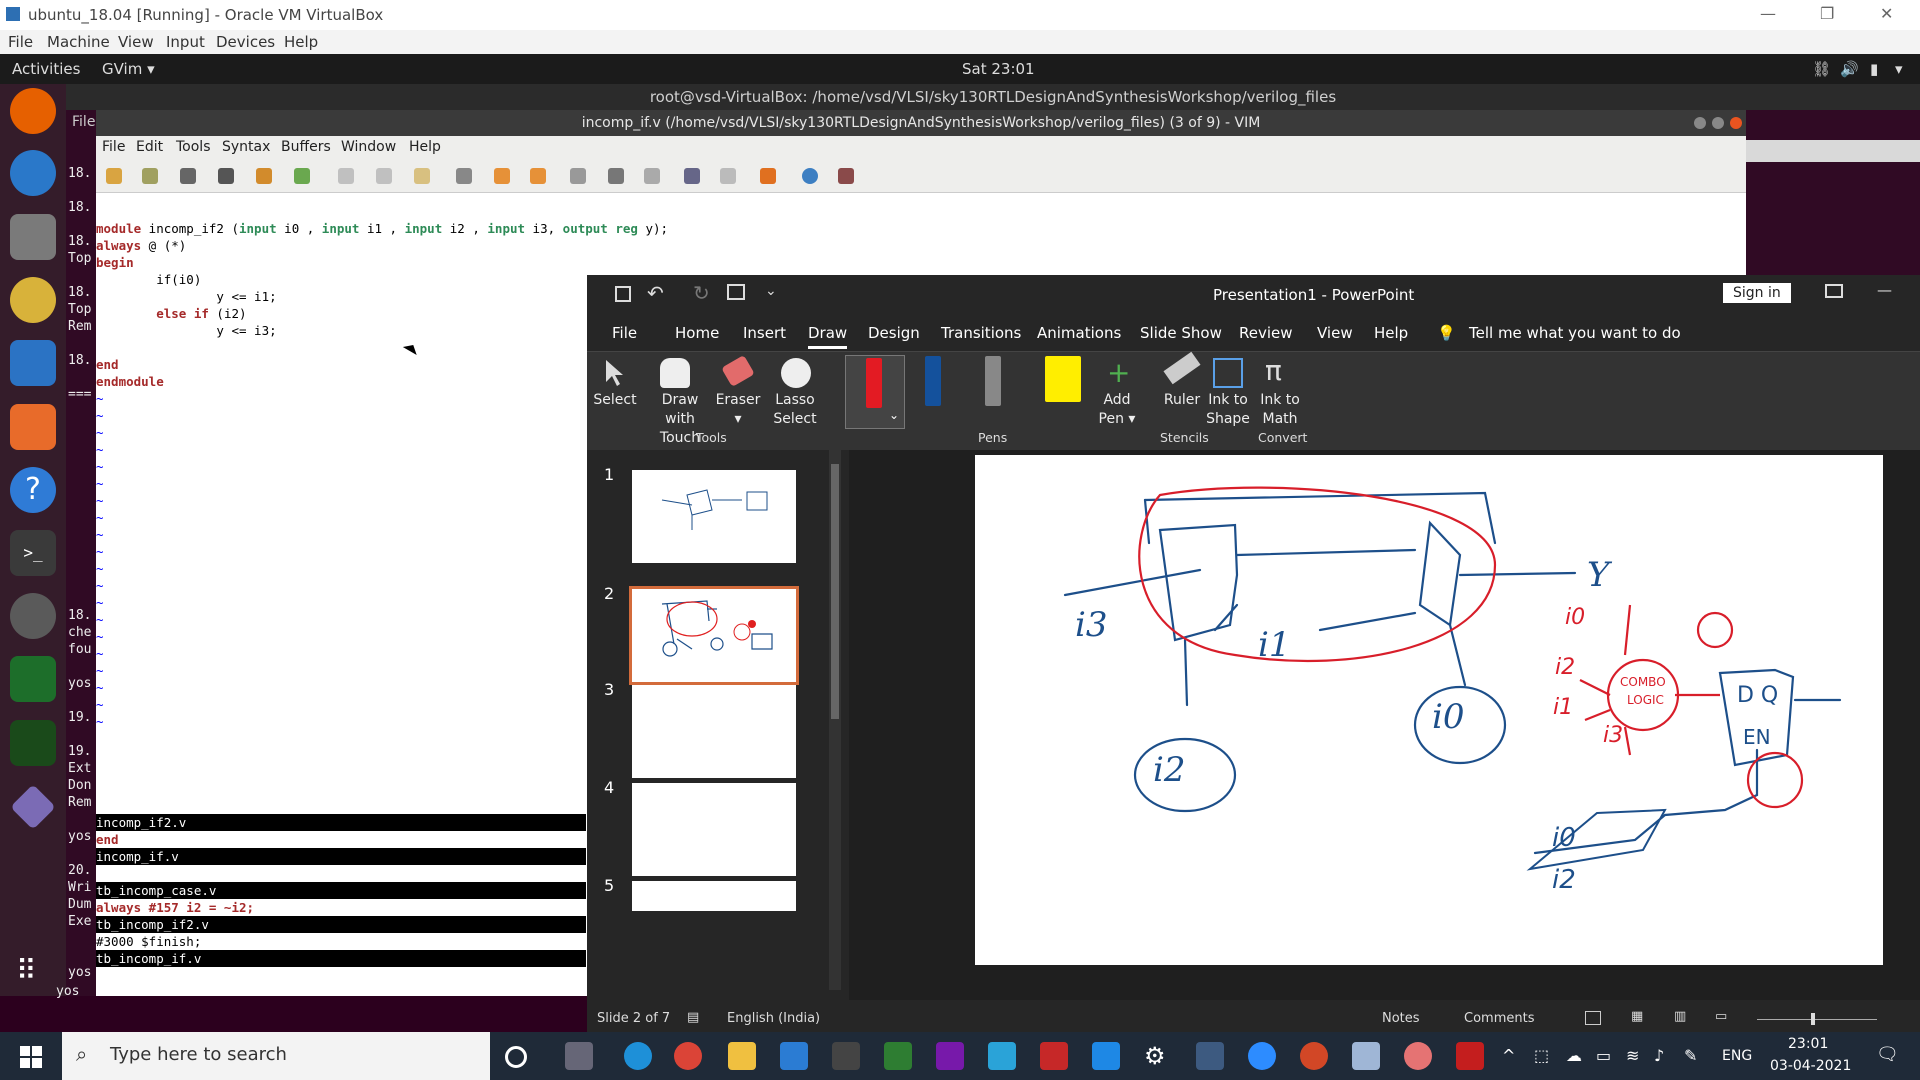 The height and width of the screenshot is (1080, 1920). Describe the element at coordinates (33, 300) in the screenshot. I see `rhythmbox-icon` at that location.